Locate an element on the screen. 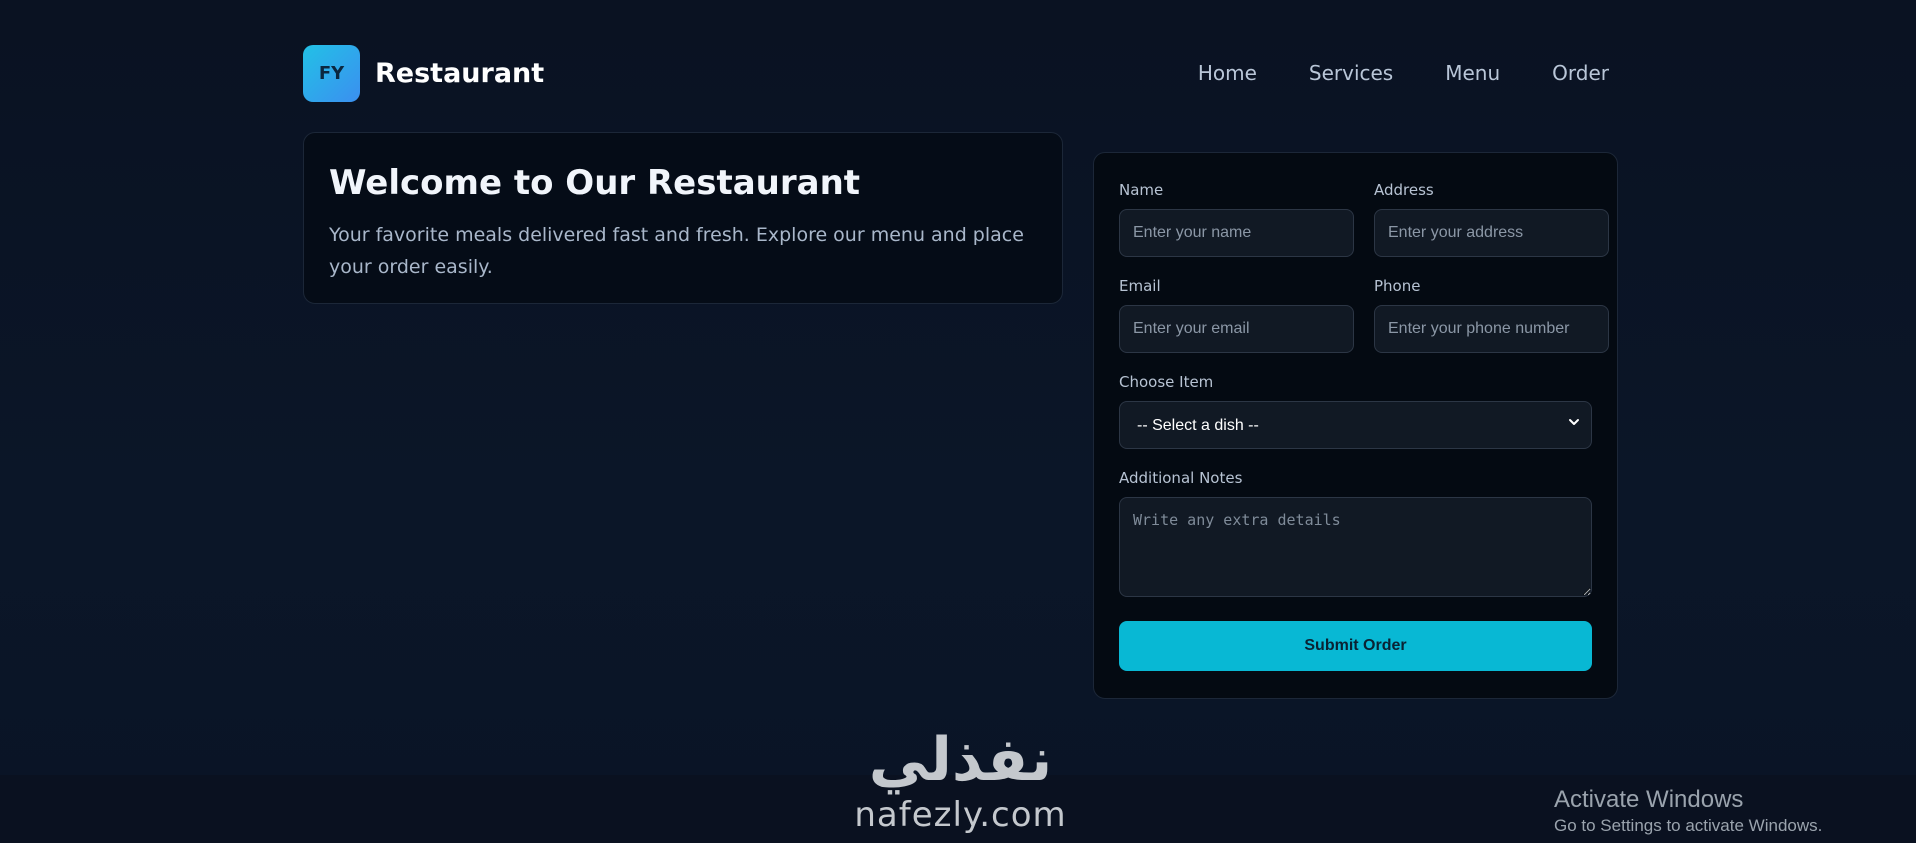  item-label: Choose Item is located at coordinates (1166, 382).